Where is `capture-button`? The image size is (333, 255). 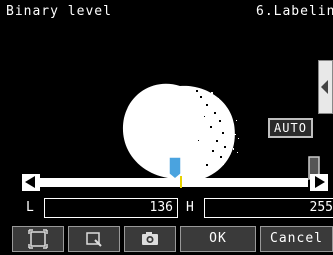 capture-button is located at coordinates (150, 239).